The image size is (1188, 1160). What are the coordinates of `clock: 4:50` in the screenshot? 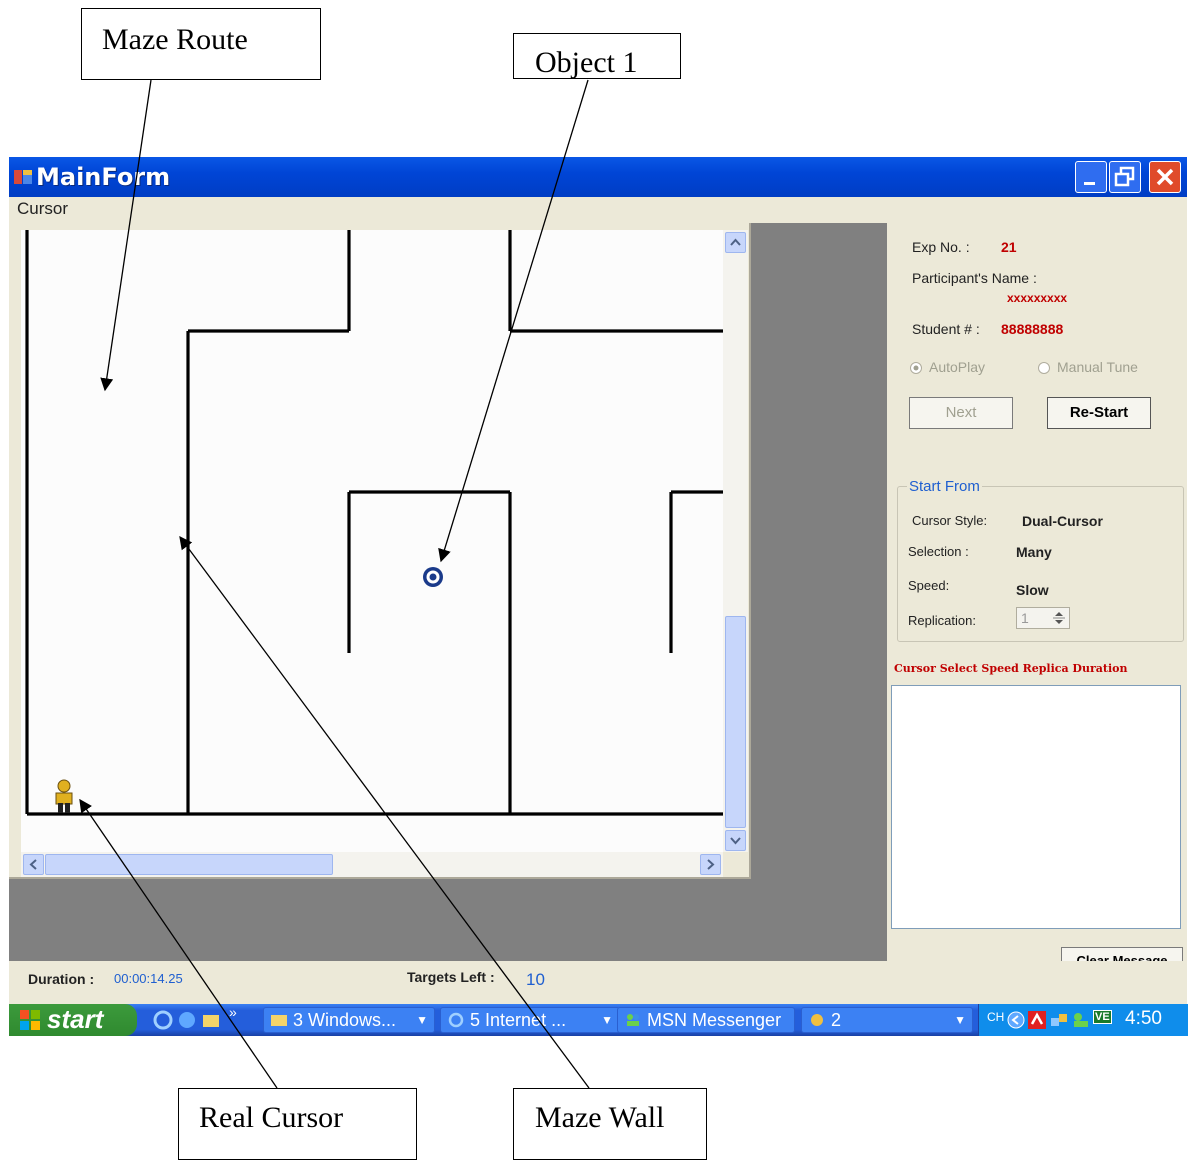 It's located at (1143, 1019).